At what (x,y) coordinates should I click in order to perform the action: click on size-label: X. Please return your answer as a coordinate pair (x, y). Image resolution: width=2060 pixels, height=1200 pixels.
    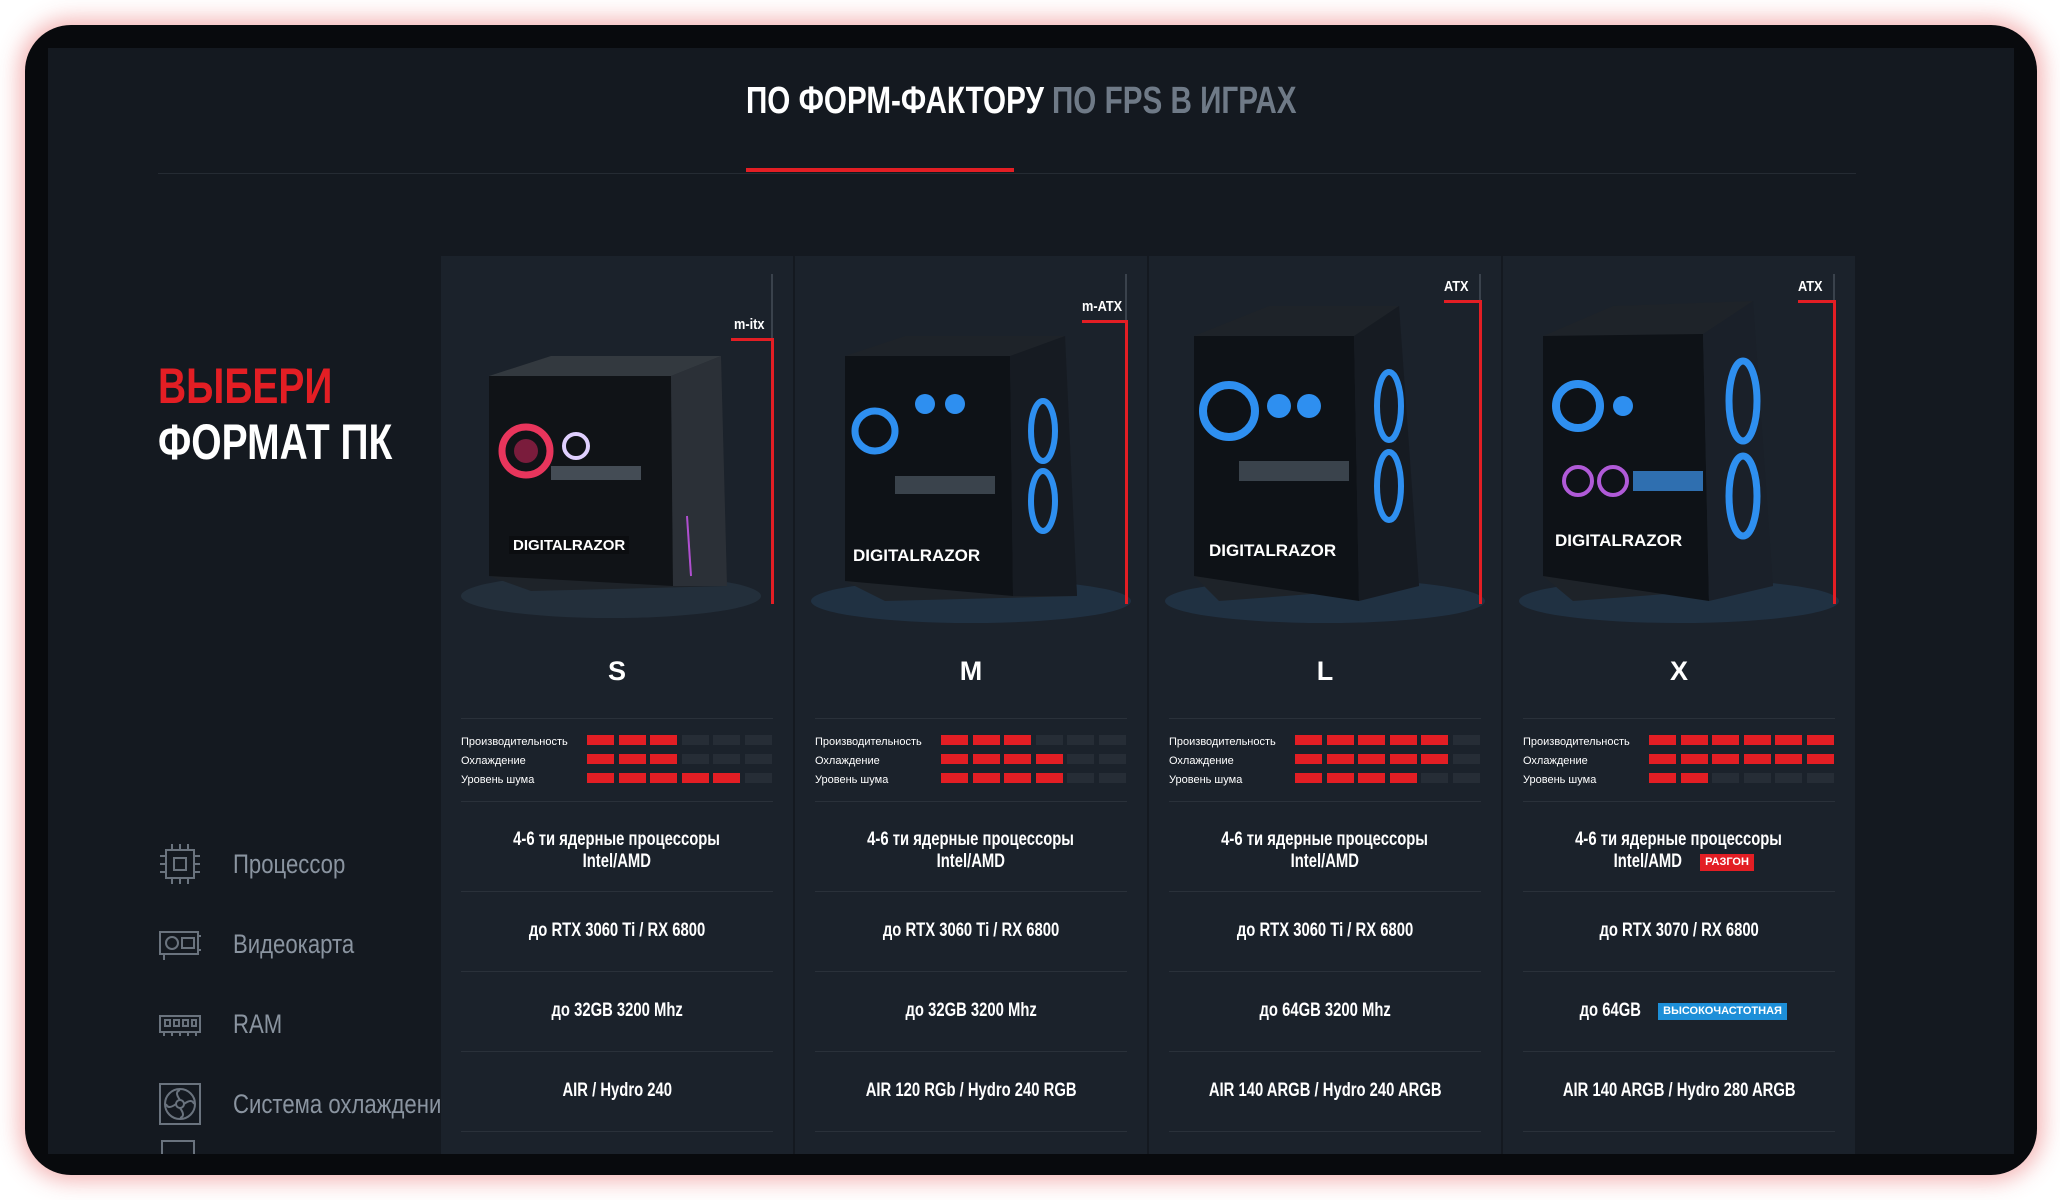
    Looking at the image, I should click on (1678, 671).